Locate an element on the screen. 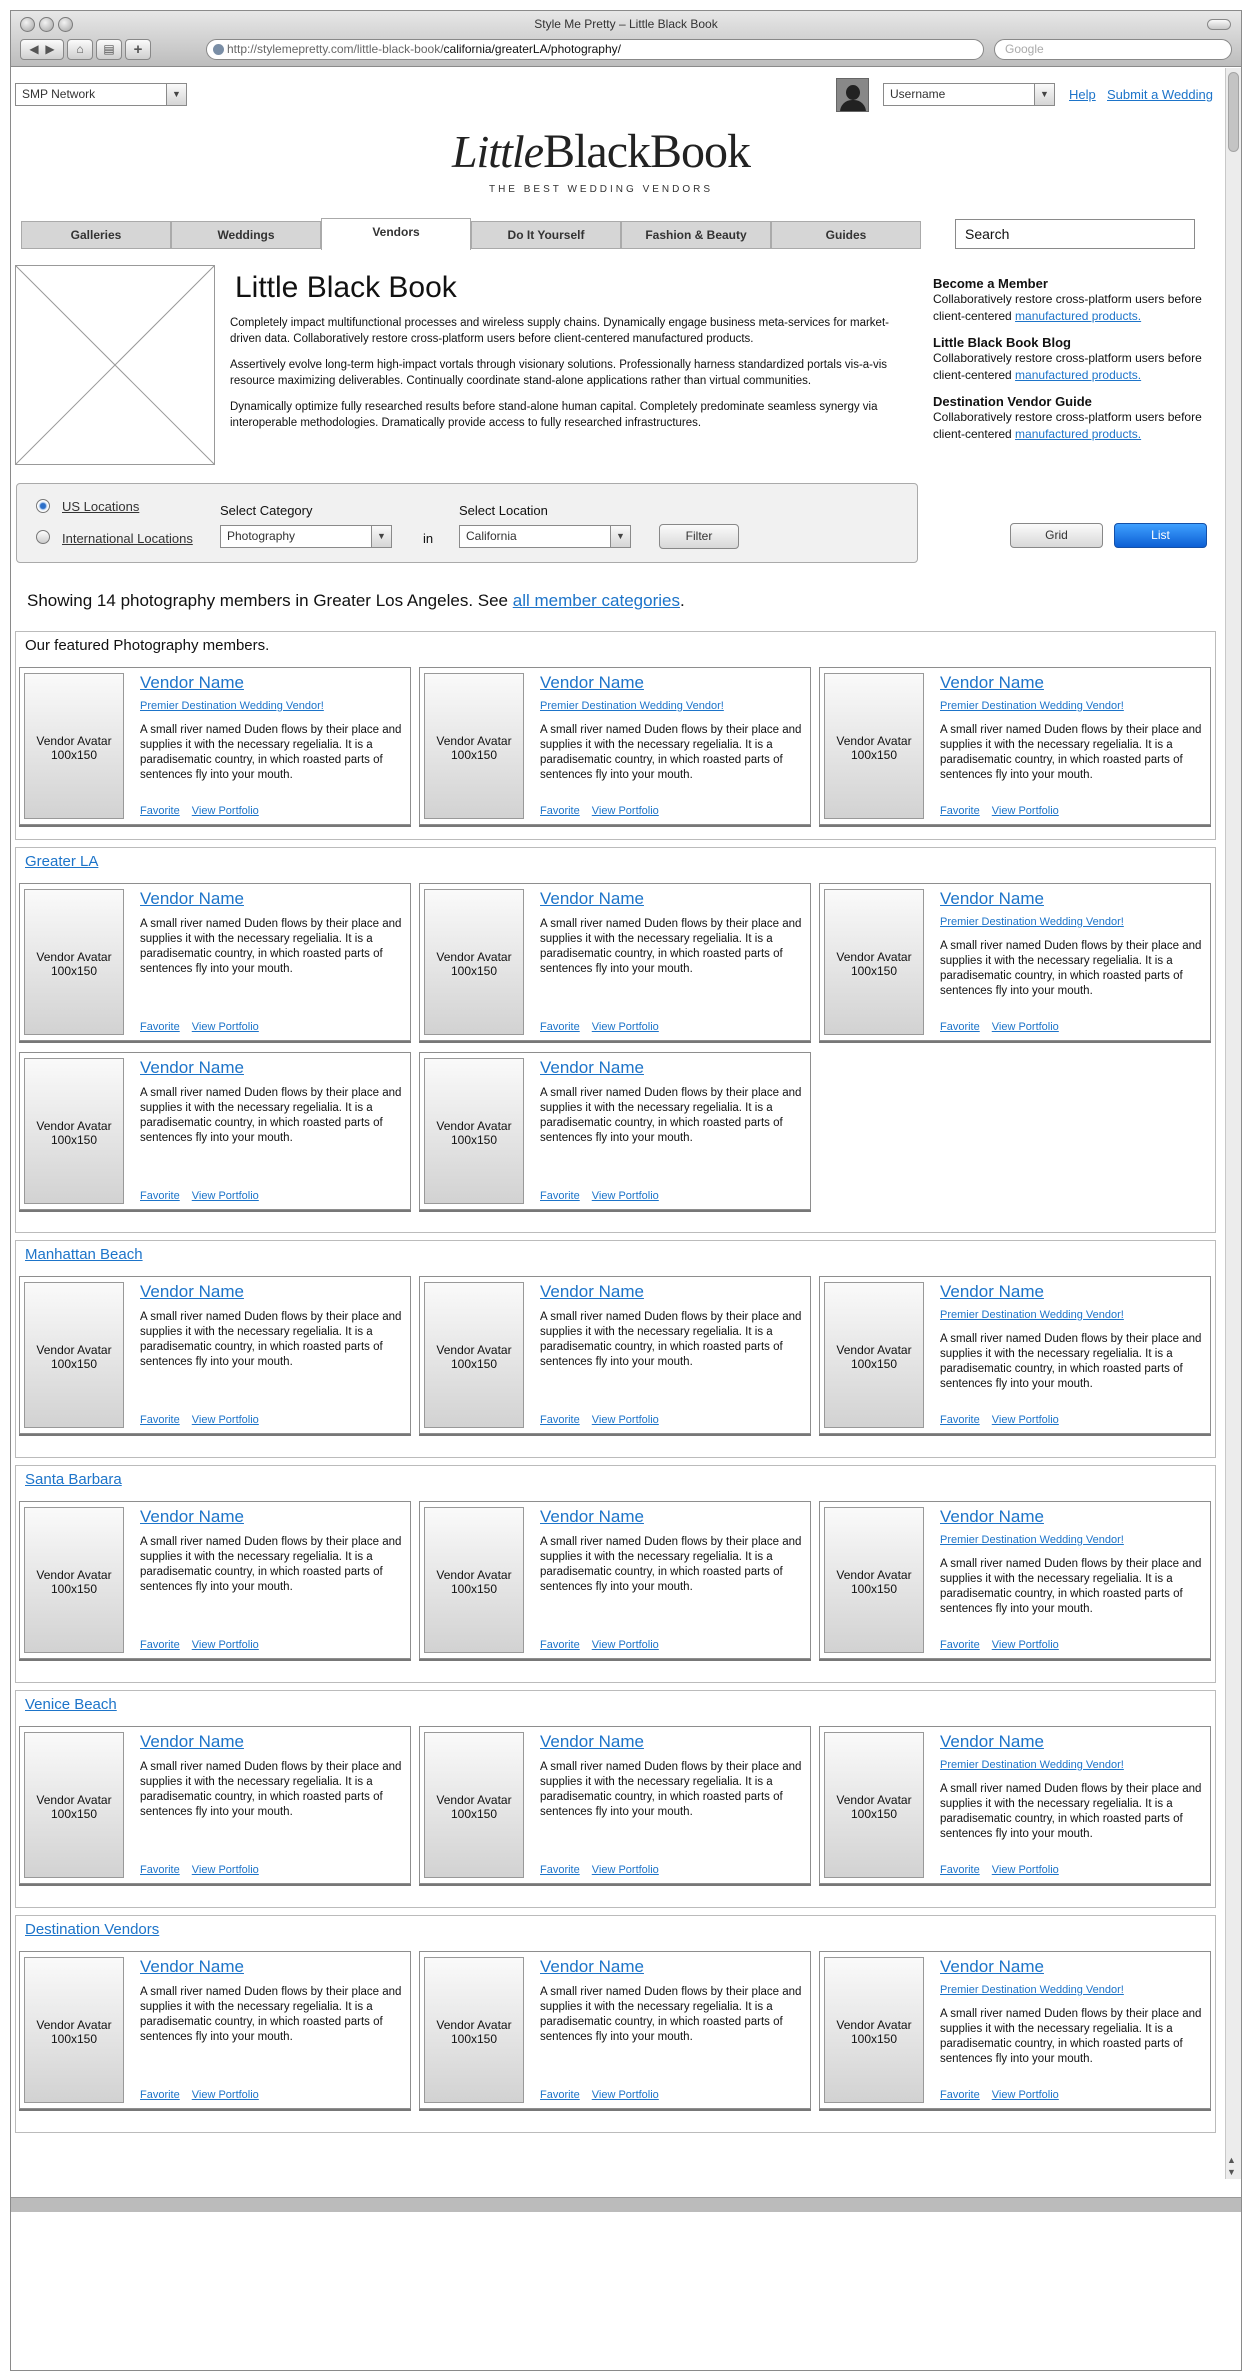  tab-weddings: Weddings is located at coordinates (246, 235).